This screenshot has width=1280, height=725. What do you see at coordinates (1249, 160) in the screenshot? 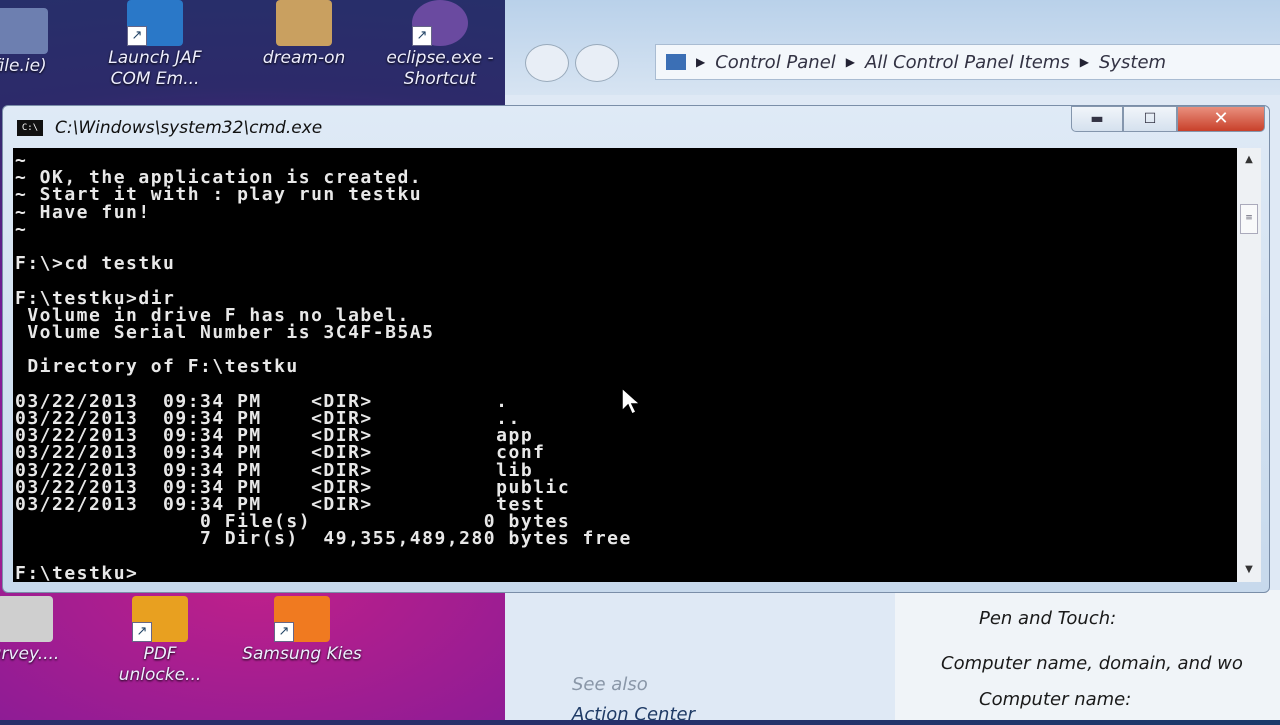
I see `scroll-up-icon: ▲` at bounding box center [1249, 160].